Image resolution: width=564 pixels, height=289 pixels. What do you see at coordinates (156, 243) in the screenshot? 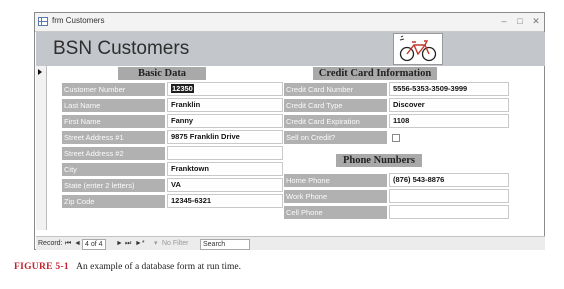
I see `filter-icon: ▾` at bounding box center [156, 243].